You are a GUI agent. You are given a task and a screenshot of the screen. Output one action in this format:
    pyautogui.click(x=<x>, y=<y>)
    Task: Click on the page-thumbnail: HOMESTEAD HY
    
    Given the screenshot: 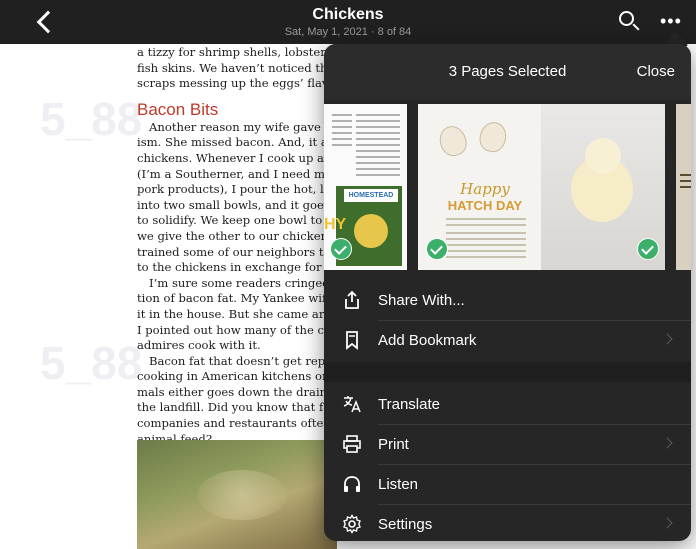 What is the action you would take?
    pyautogui.click(x=365, y=187)
    